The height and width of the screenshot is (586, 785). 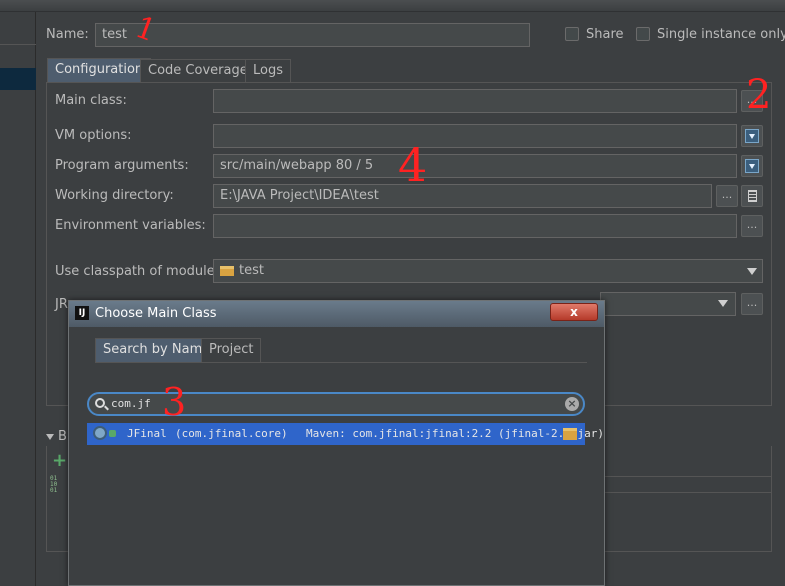 I want to click on clear-icon: ×, so click(x=572, y=404).